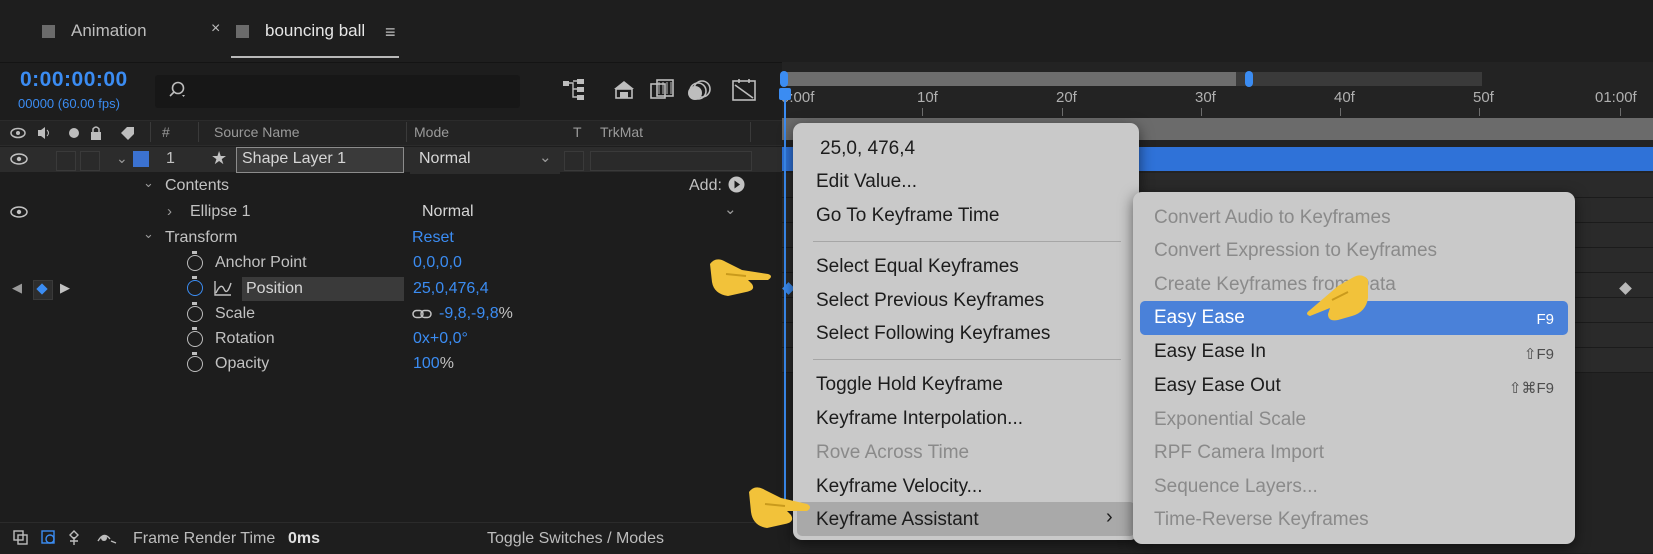  What do you see at coordinates (1545, 319) in the screenshot?
I see `easy-ease-shortcut: F9` at bounding box center [1545, 319].